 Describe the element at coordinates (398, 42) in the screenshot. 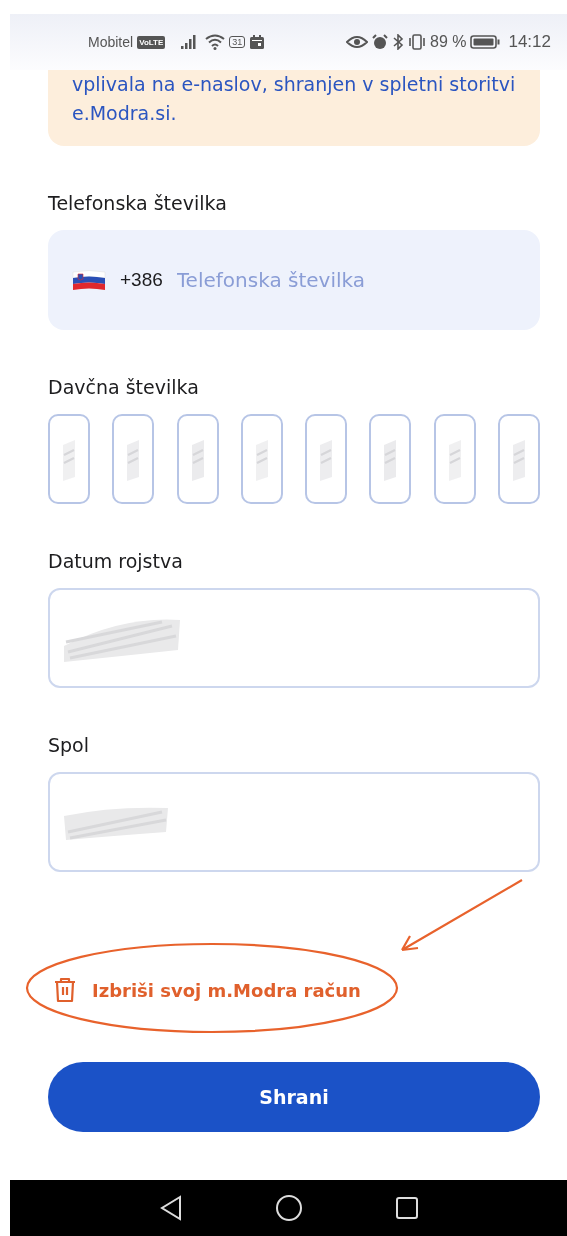

I see `bluetooth-icon` at that location.